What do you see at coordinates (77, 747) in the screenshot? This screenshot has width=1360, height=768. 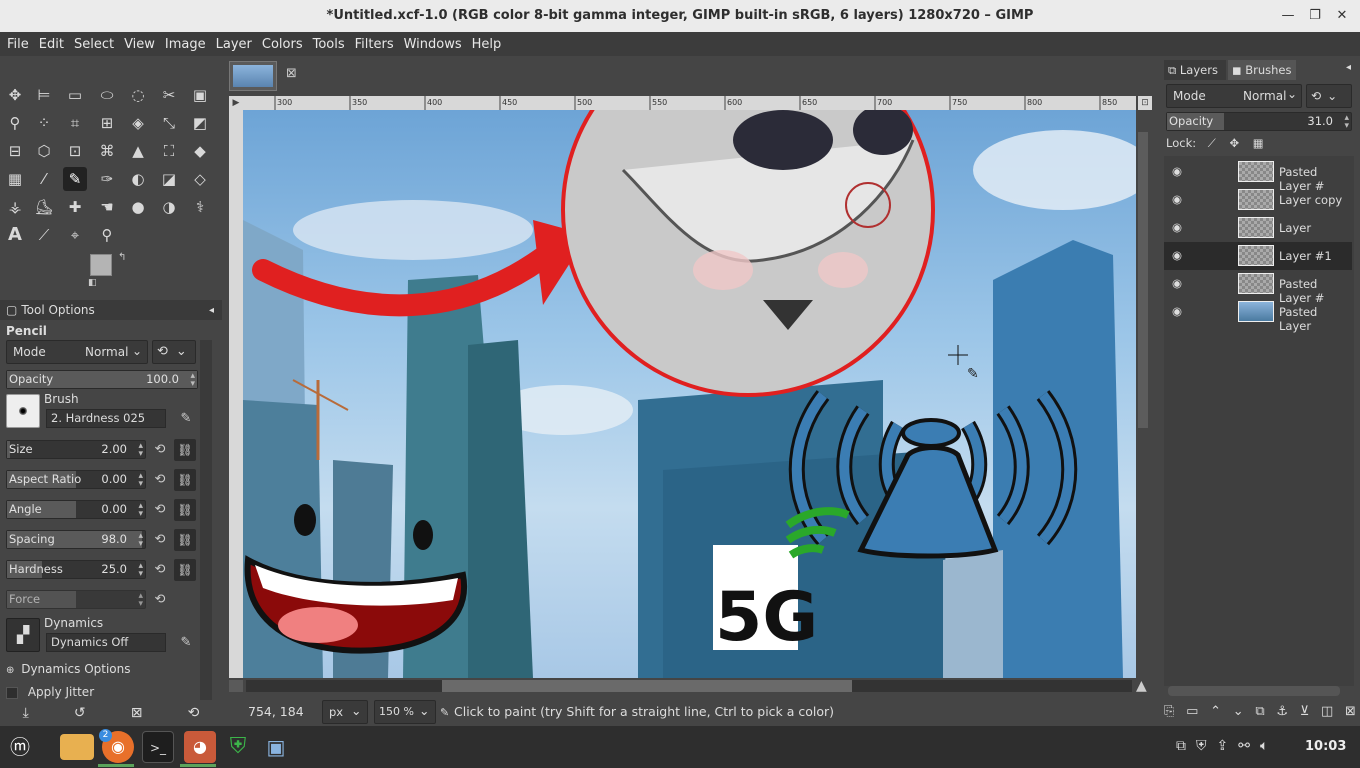 I see `files-icon` at bounding box center [77, 747].